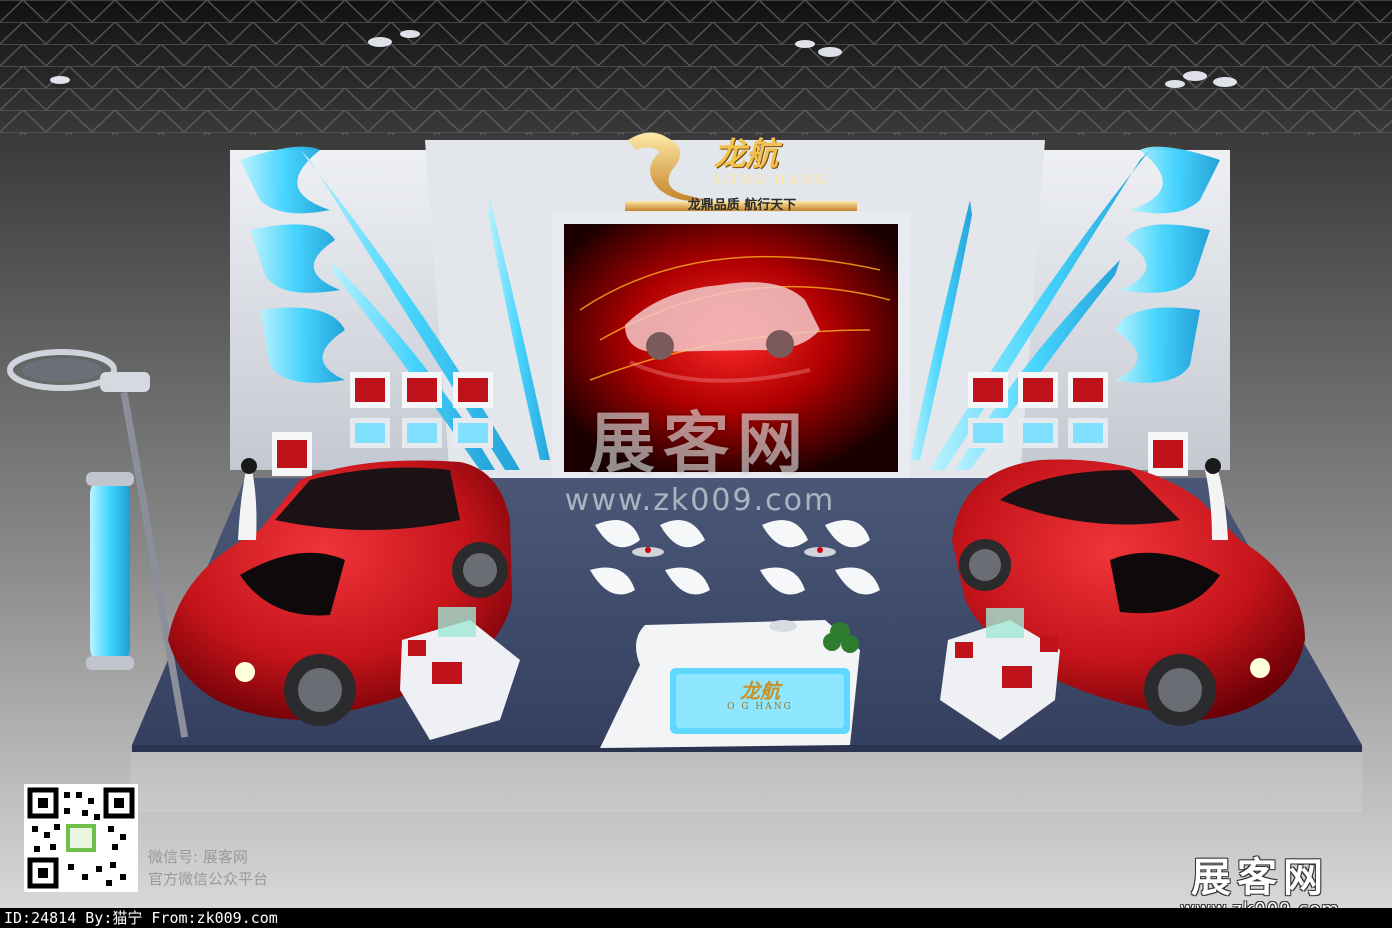 The width and height of the screenshot is (1392, 928). I want to click on center-watermark: 展客网 www.zk009.com, so click(700, 461).